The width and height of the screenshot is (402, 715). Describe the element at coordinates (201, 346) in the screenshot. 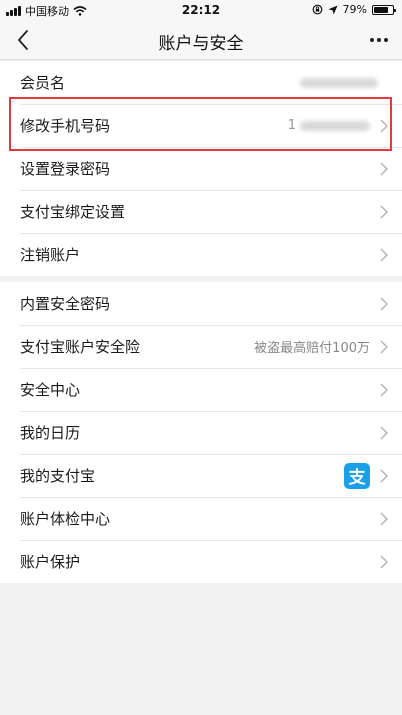

I see `row-account-insurance: 支付宝账户安全险 被盗最高赔付100万` at that location.